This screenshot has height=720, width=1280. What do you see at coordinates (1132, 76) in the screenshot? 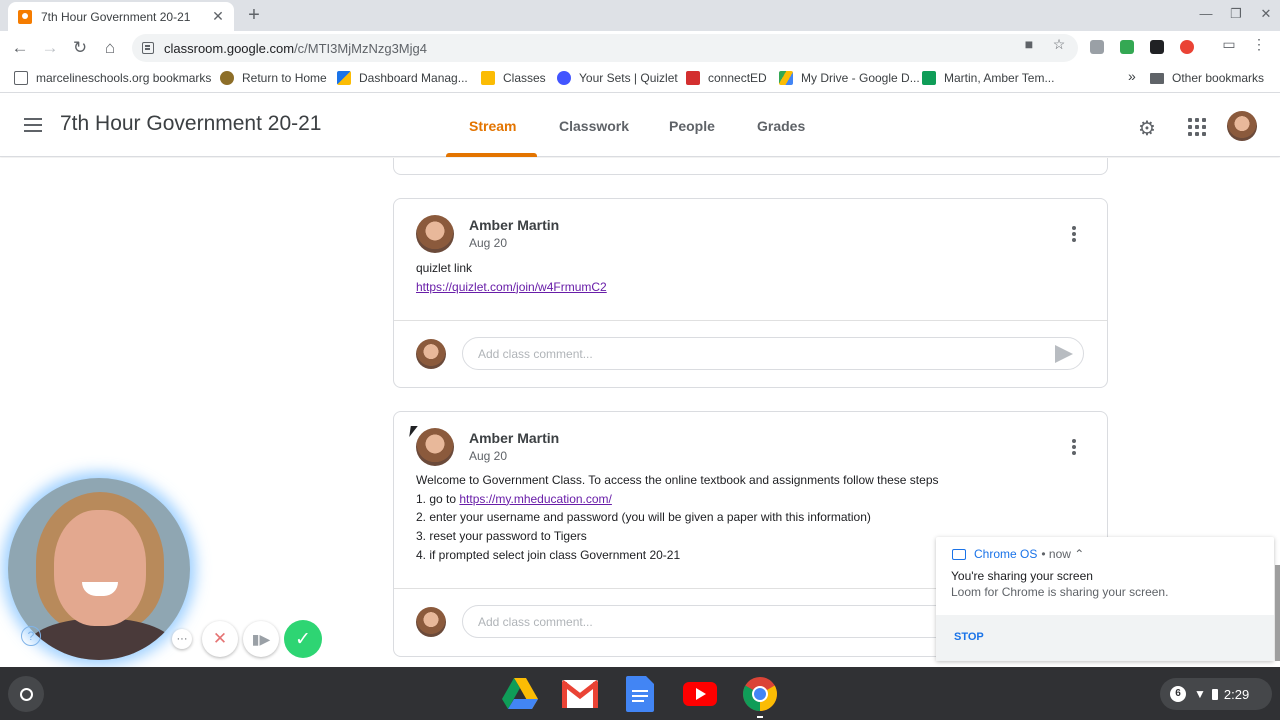
I see `bookmarks-overflow-icon: »` at bounding box center [1132, 76].